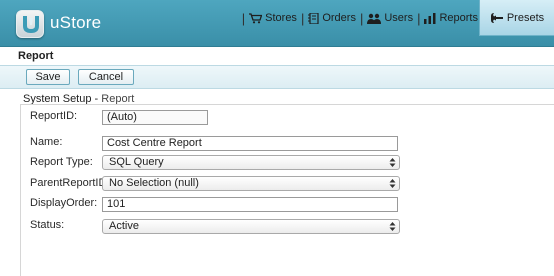  I want to click on save-button: Save, so click(48, 77).